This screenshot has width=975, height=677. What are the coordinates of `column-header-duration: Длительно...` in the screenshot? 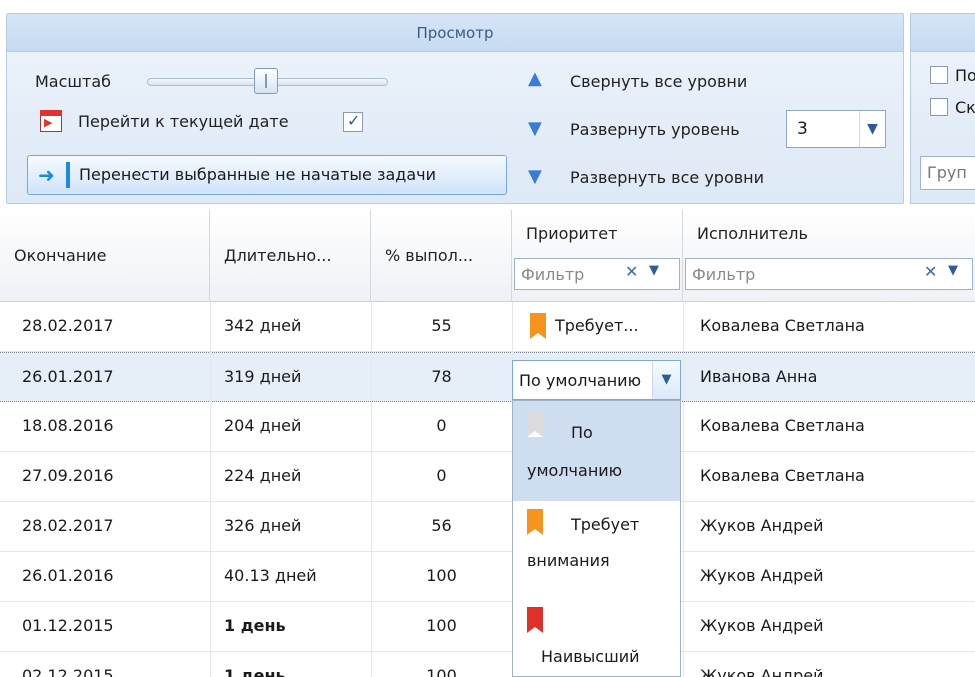 It's located at (290, 256).